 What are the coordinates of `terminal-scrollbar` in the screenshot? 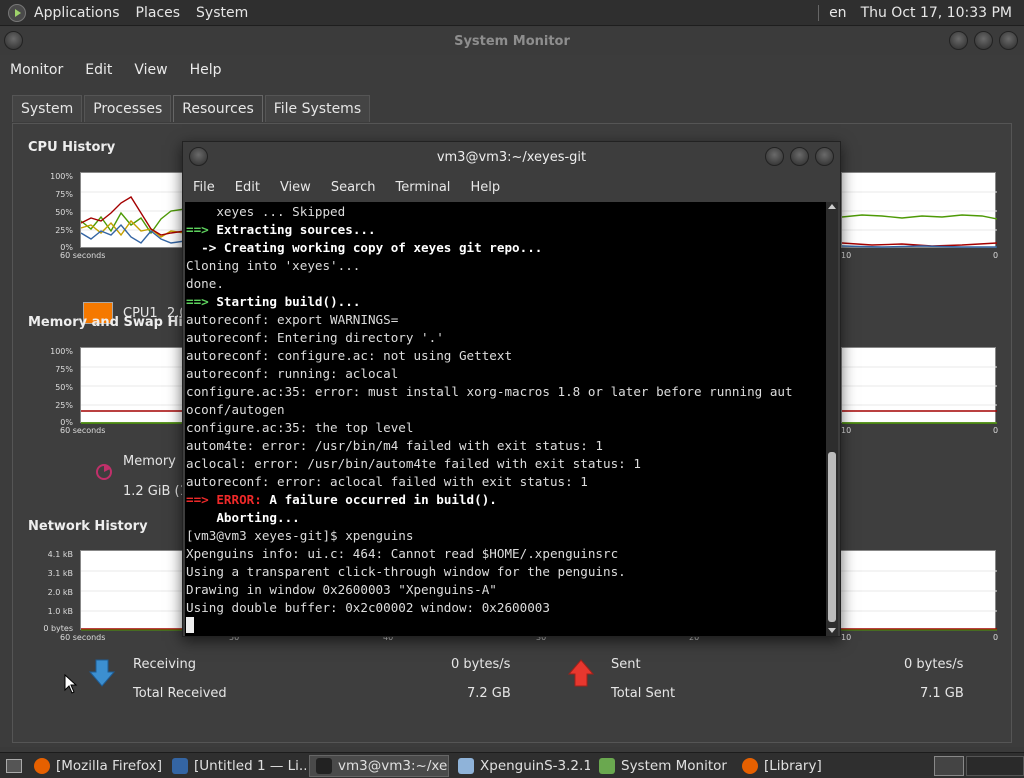 It's located at (832, 419).